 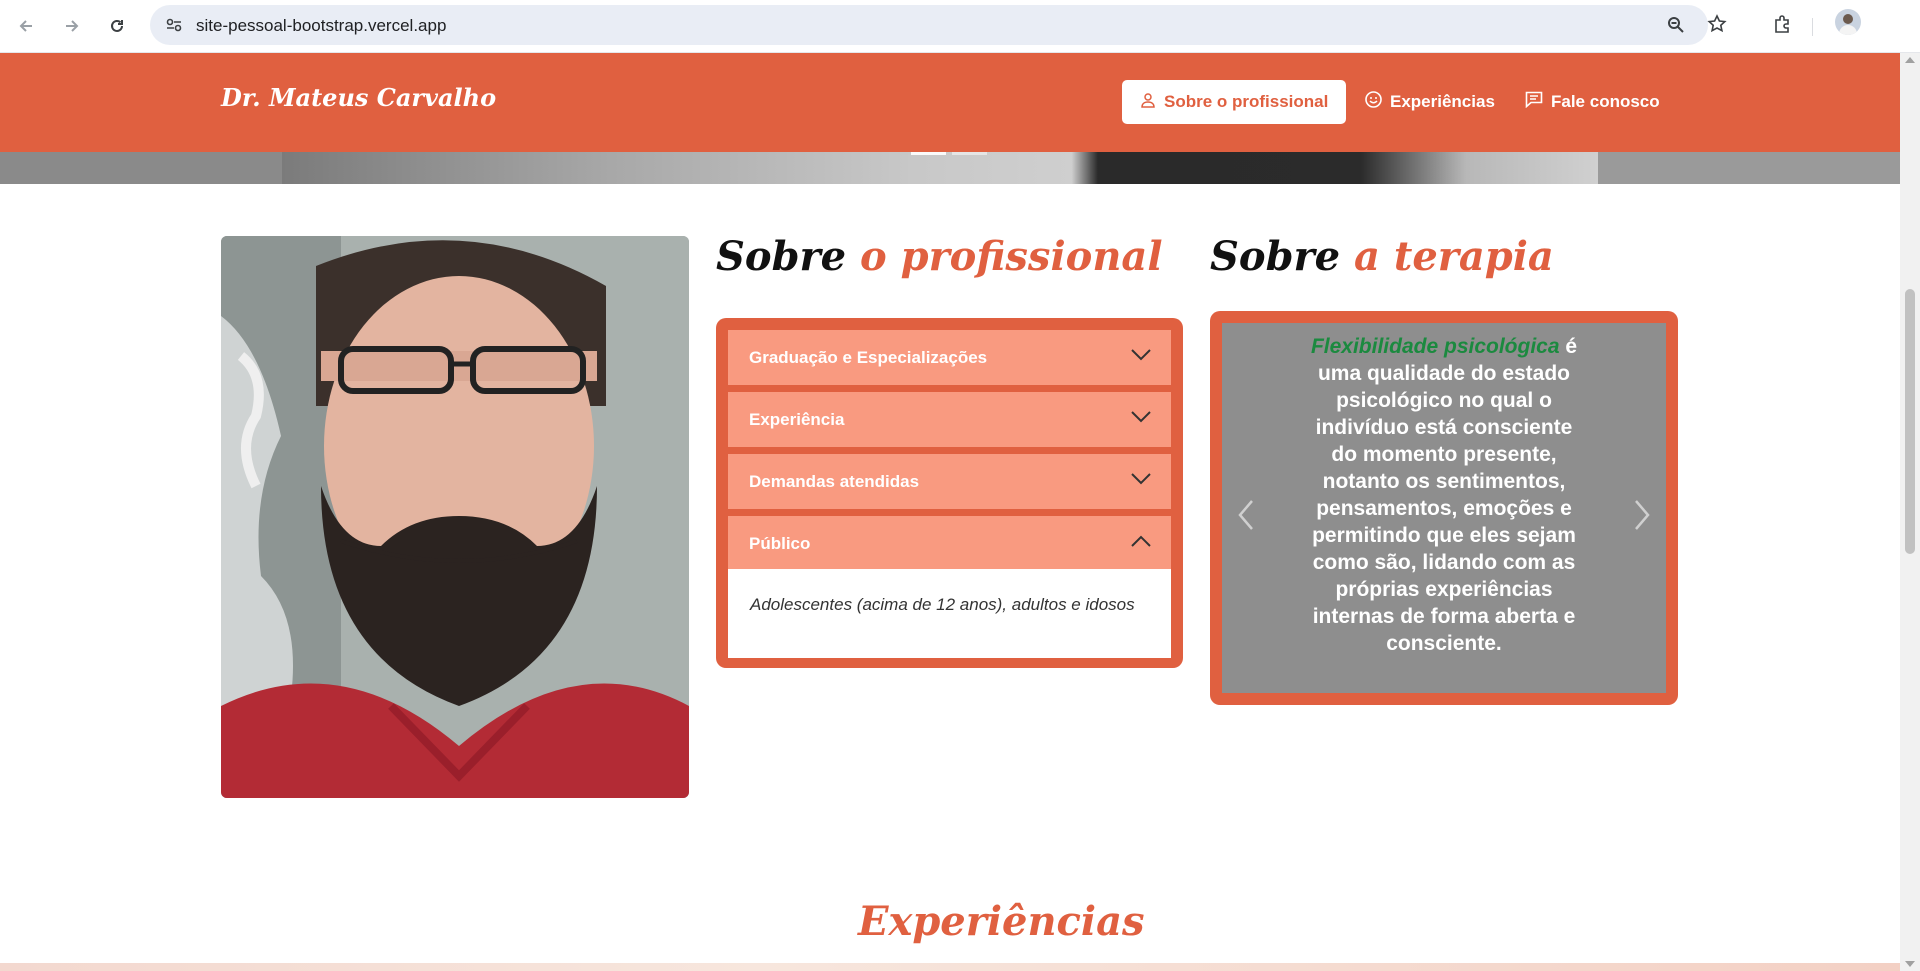 I want to click on professional-photo, so click(x=455, y=517).